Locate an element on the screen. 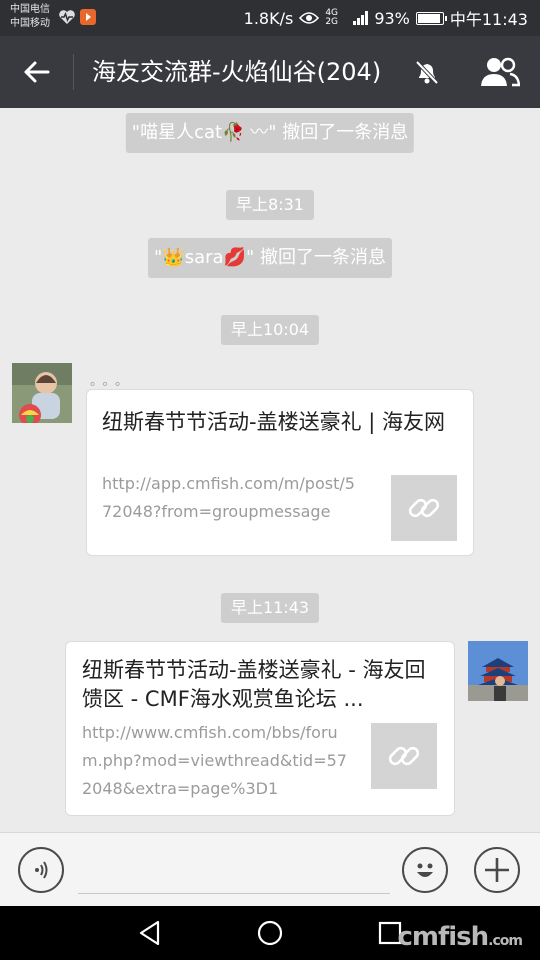  carrier-1: 中国电信 is located at coordinates (30, 9).